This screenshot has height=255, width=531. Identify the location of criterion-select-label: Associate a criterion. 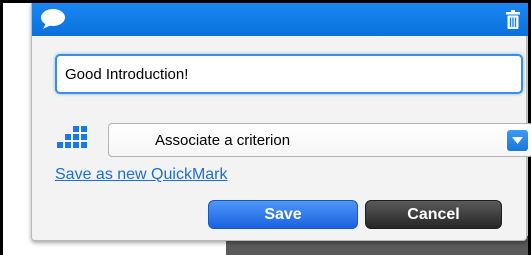
(223, 140).